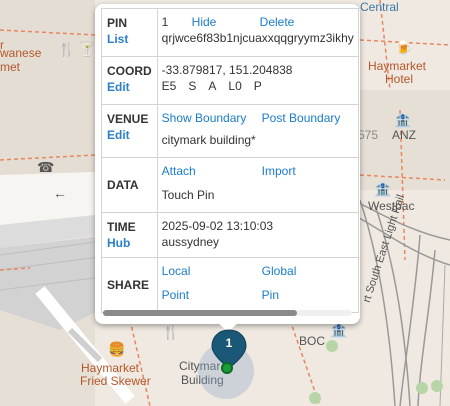 Image resolution: width=450 pixels, height=406 pixels. What do you see at coordinates (279, 171) in the screenshot?
I see `import-link: Import` at bounding box center [279, 171].